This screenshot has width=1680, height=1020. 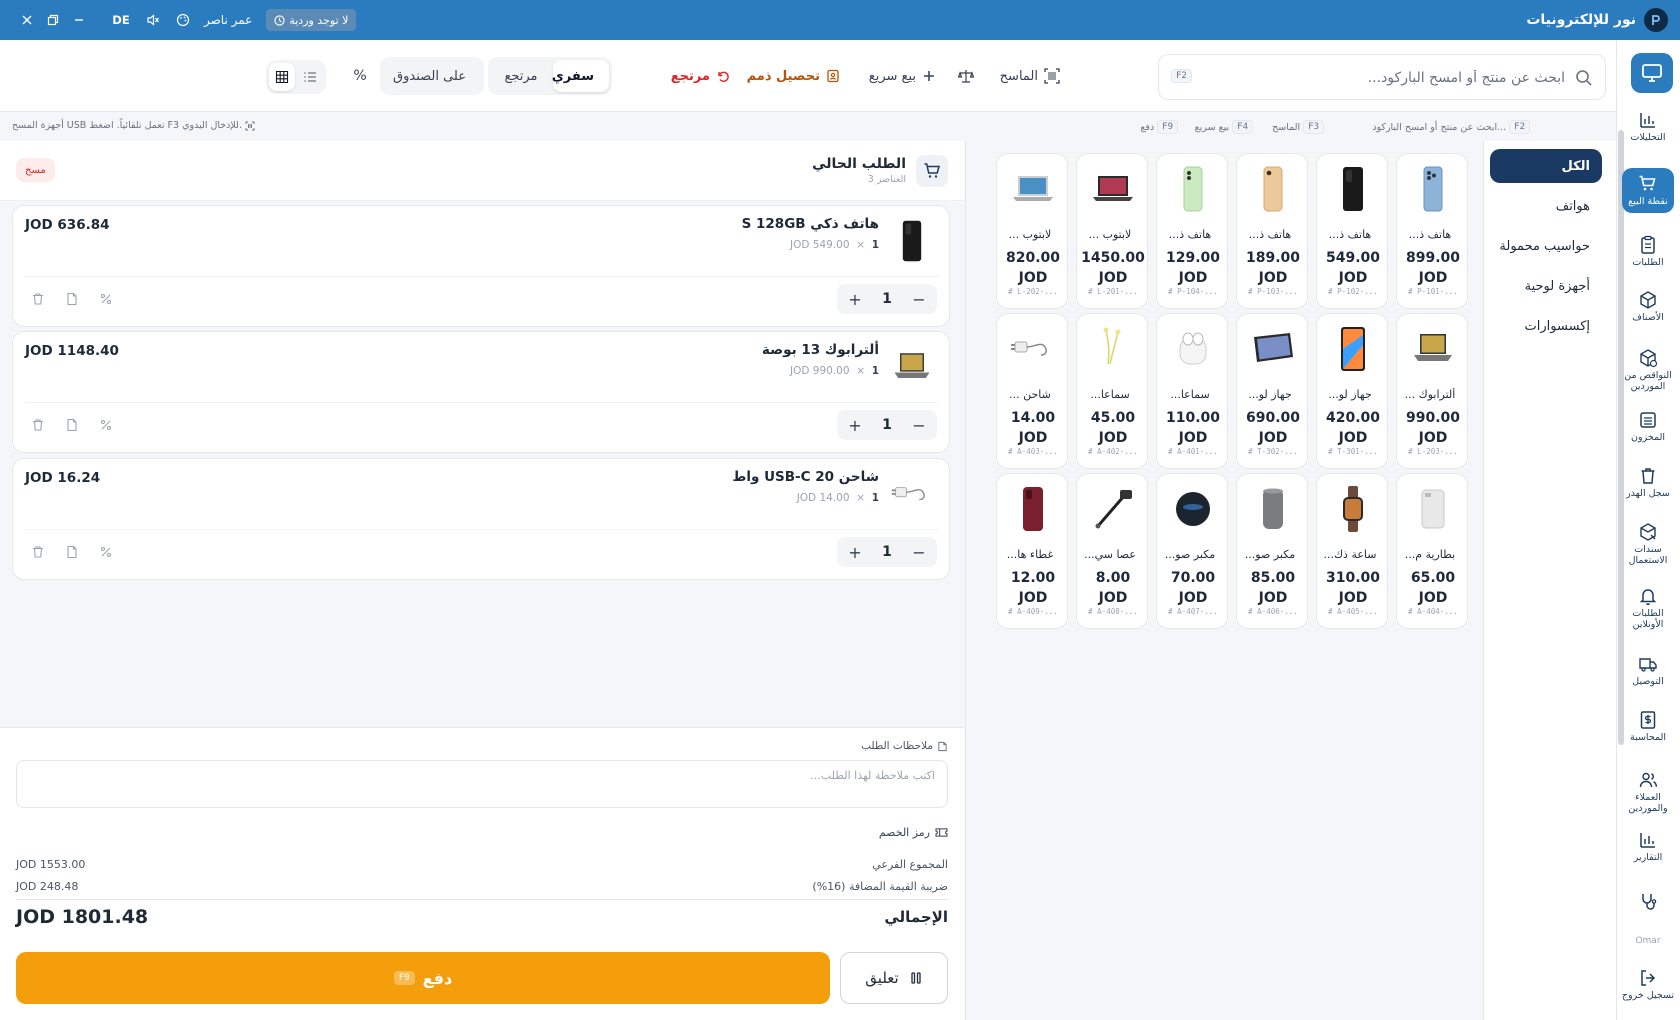 I want to click on sidebar-item-cart: نقطة البيع, so click(x=1648, y=190).